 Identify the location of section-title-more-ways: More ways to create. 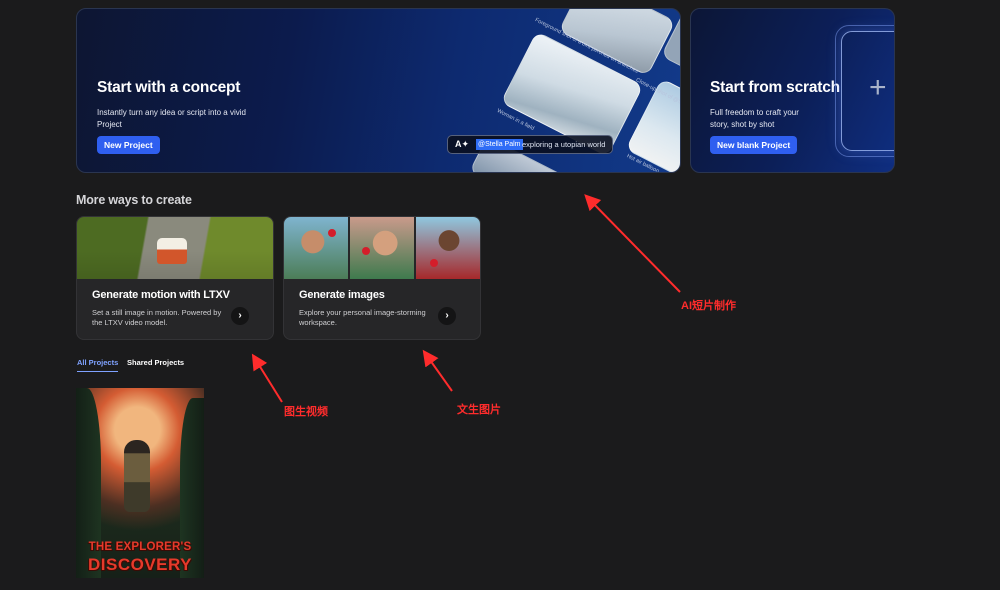
(134, 200).